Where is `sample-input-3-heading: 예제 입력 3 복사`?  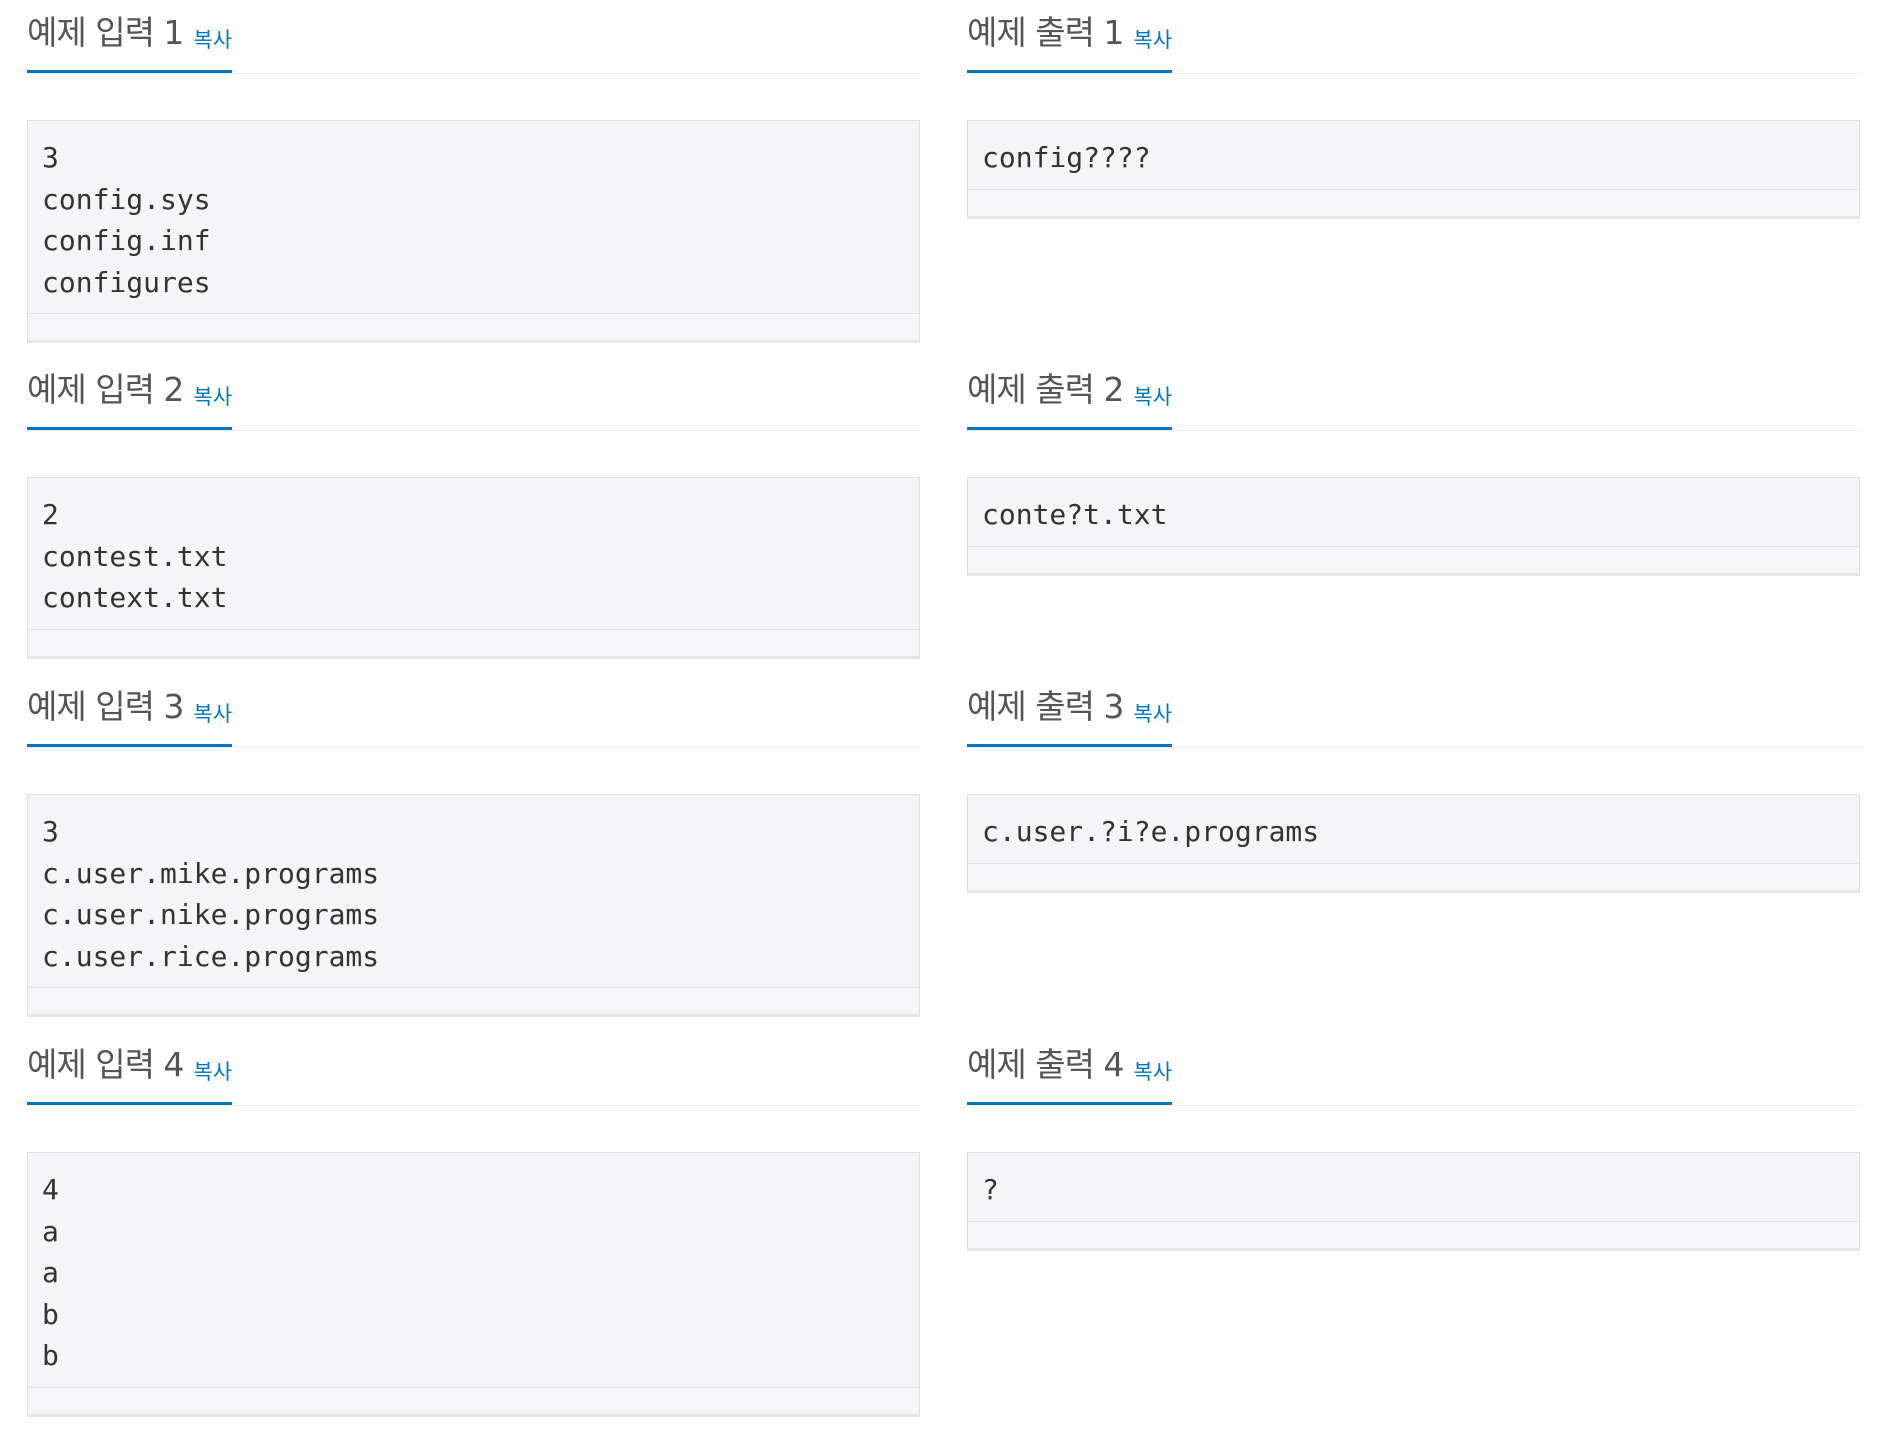 sample-input-3-heading: 예제 입력 3 복사 is located at coordinates (130, 717).